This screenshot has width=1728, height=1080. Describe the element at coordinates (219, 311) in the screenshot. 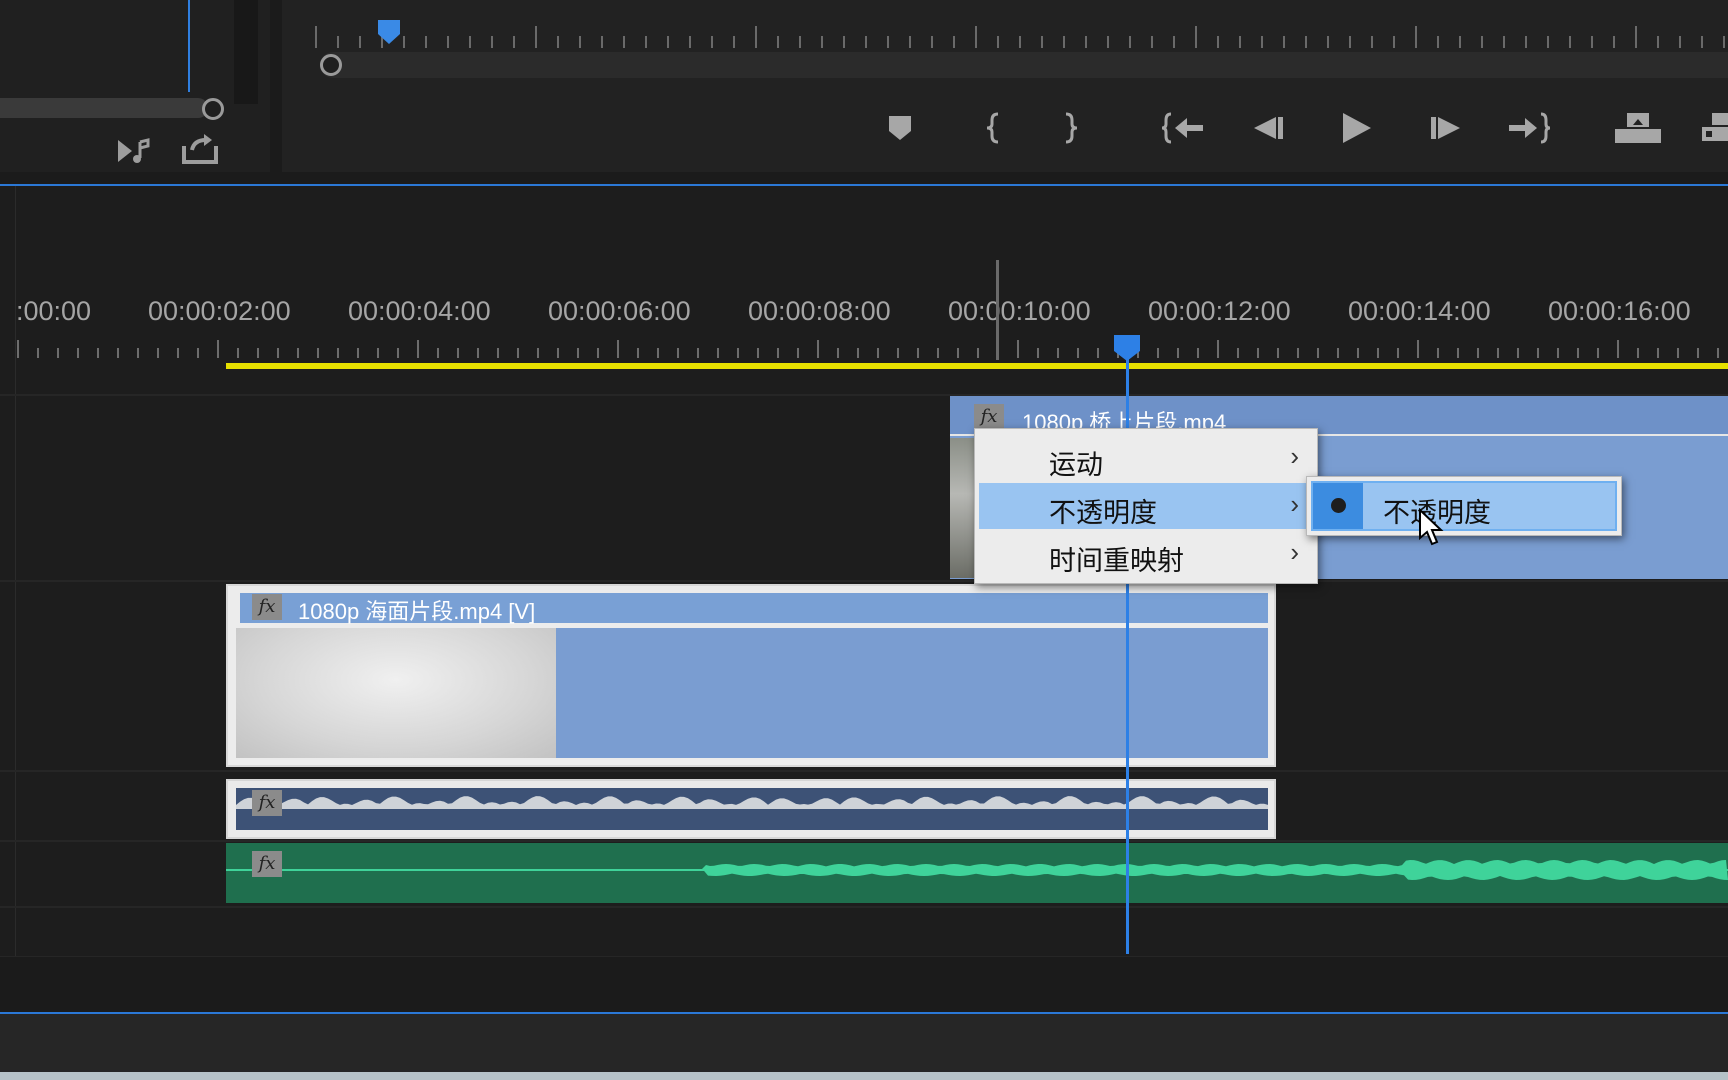

I see `timecode-label: 00:00:02:00` at that location.